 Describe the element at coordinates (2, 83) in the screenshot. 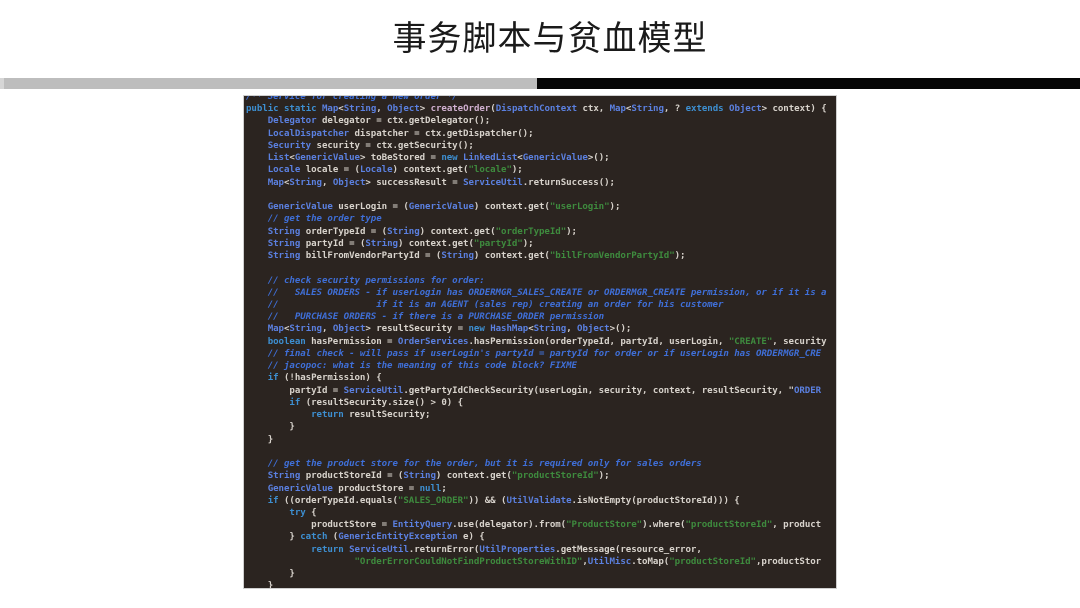

I see `divider-left-edge-tick` at that location.